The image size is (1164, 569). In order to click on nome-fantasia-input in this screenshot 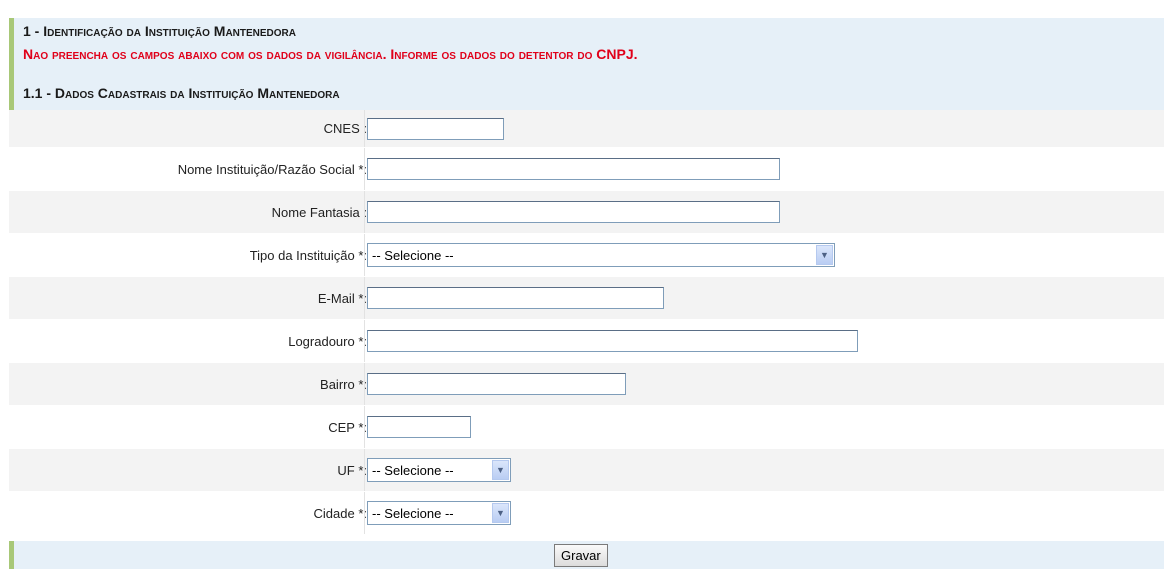, I will do `click(573, 212)`.